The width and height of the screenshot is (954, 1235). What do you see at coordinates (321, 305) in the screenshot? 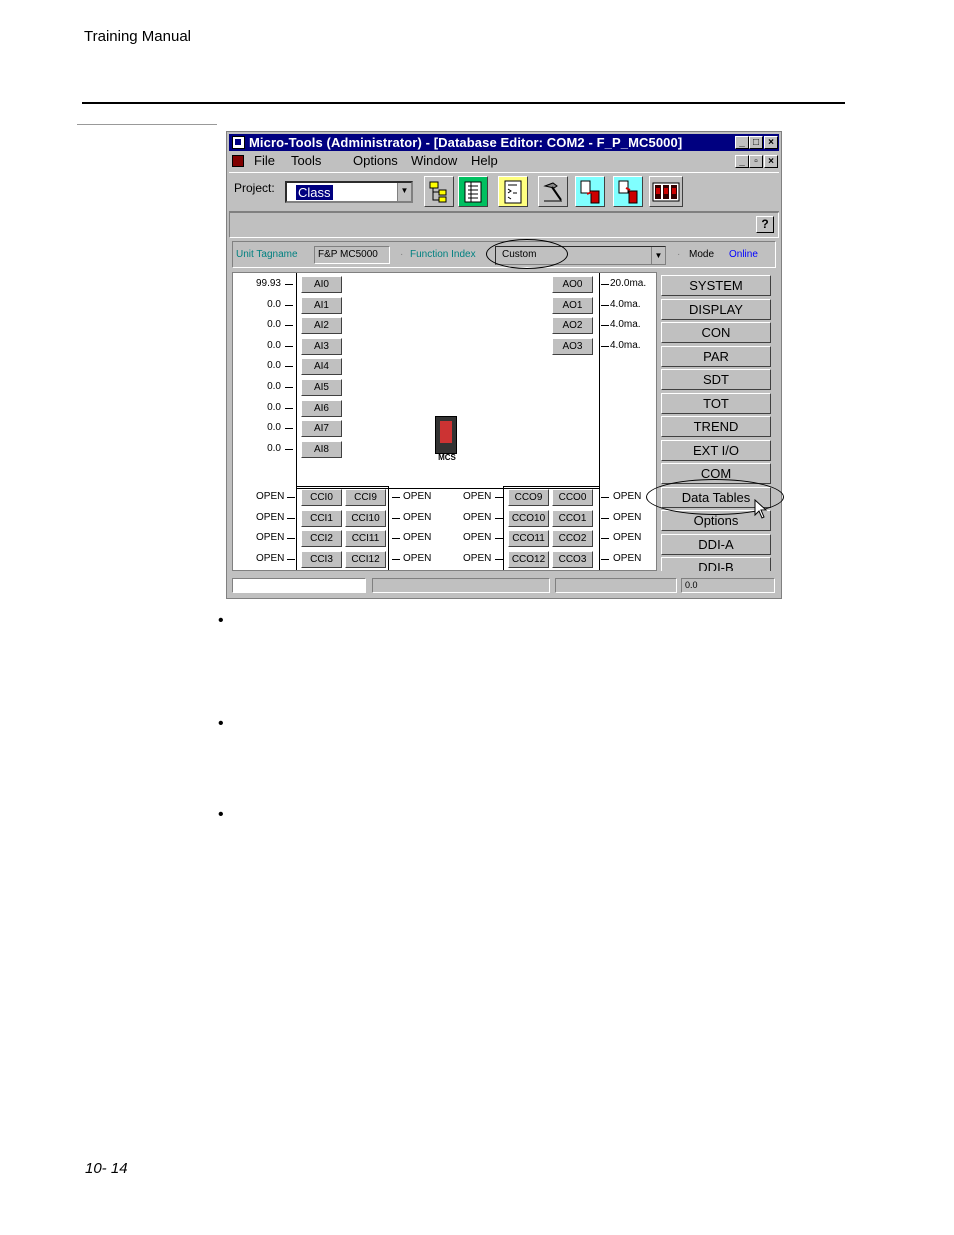
I see `ai-button-ai1: AI1` at bounding box center [321, 305].